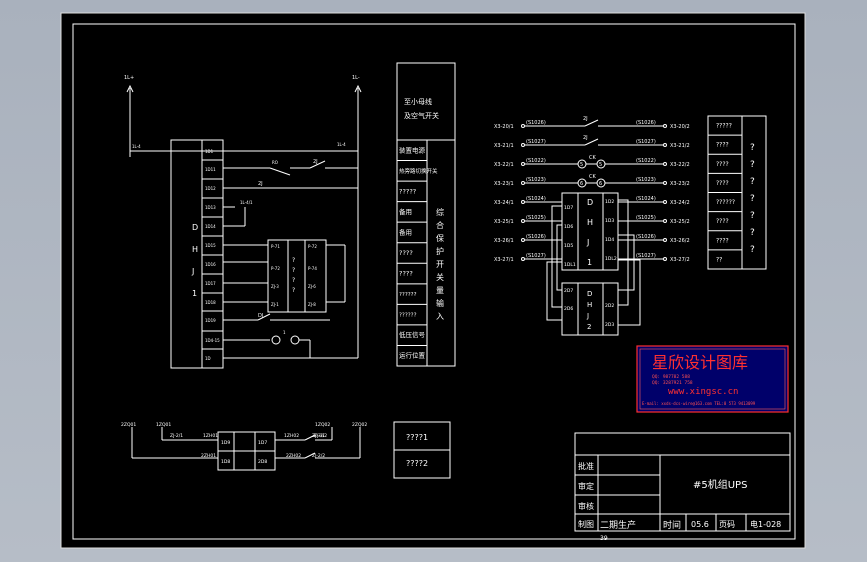 The height and width of the screenshot is (562, 867). What do you see at coordinates (359, 425) in the screenshot?
I see `bottom-circuit-label: 2ZQ02` at bounding box center [359, 425].